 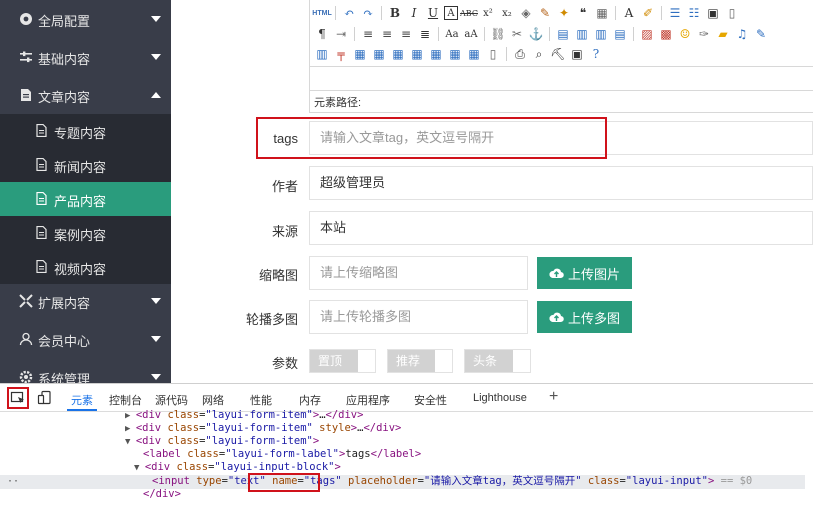 I want to click on link-icon: ⛓, so click(x=498, y=34).